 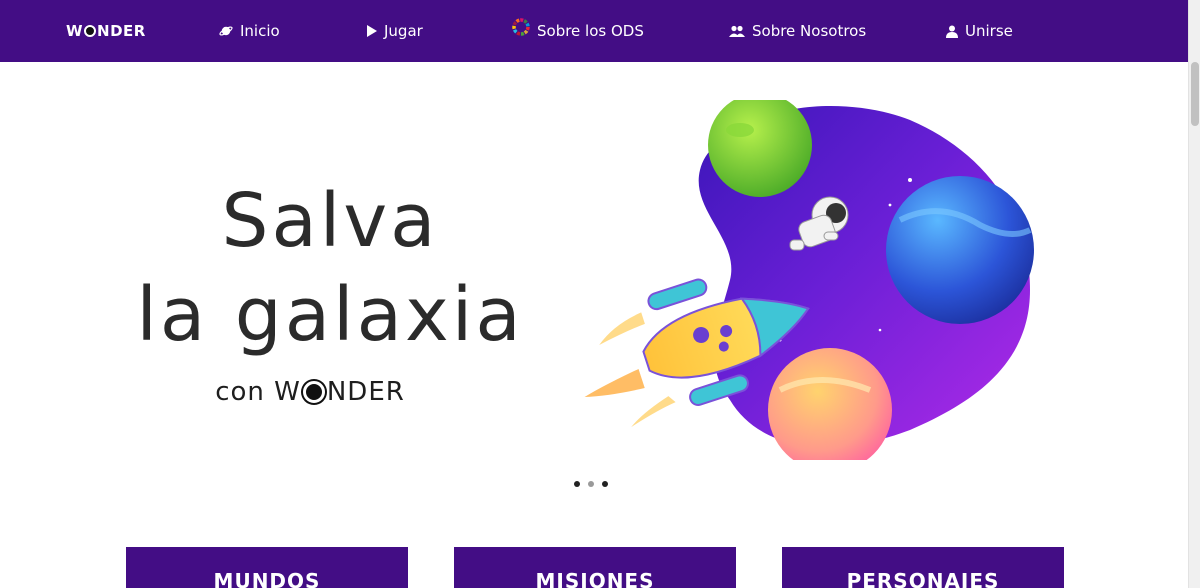 What do you see at coordinates (1194, 294) in the screenshot?
I see `vertical-scrollbar` at bounding box center [1194, 294].